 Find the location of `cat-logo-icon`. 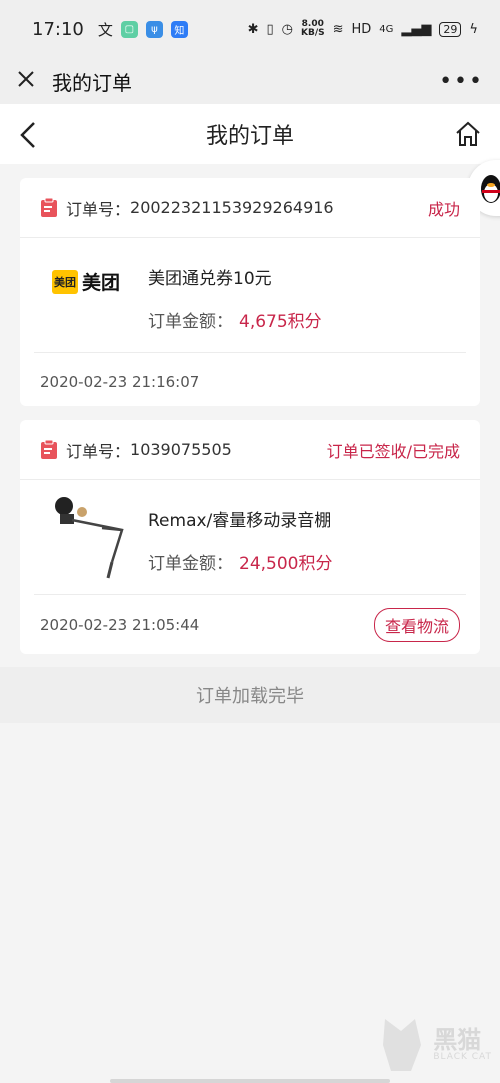

cat-logo-icon is located at coordinates (402, 1045).